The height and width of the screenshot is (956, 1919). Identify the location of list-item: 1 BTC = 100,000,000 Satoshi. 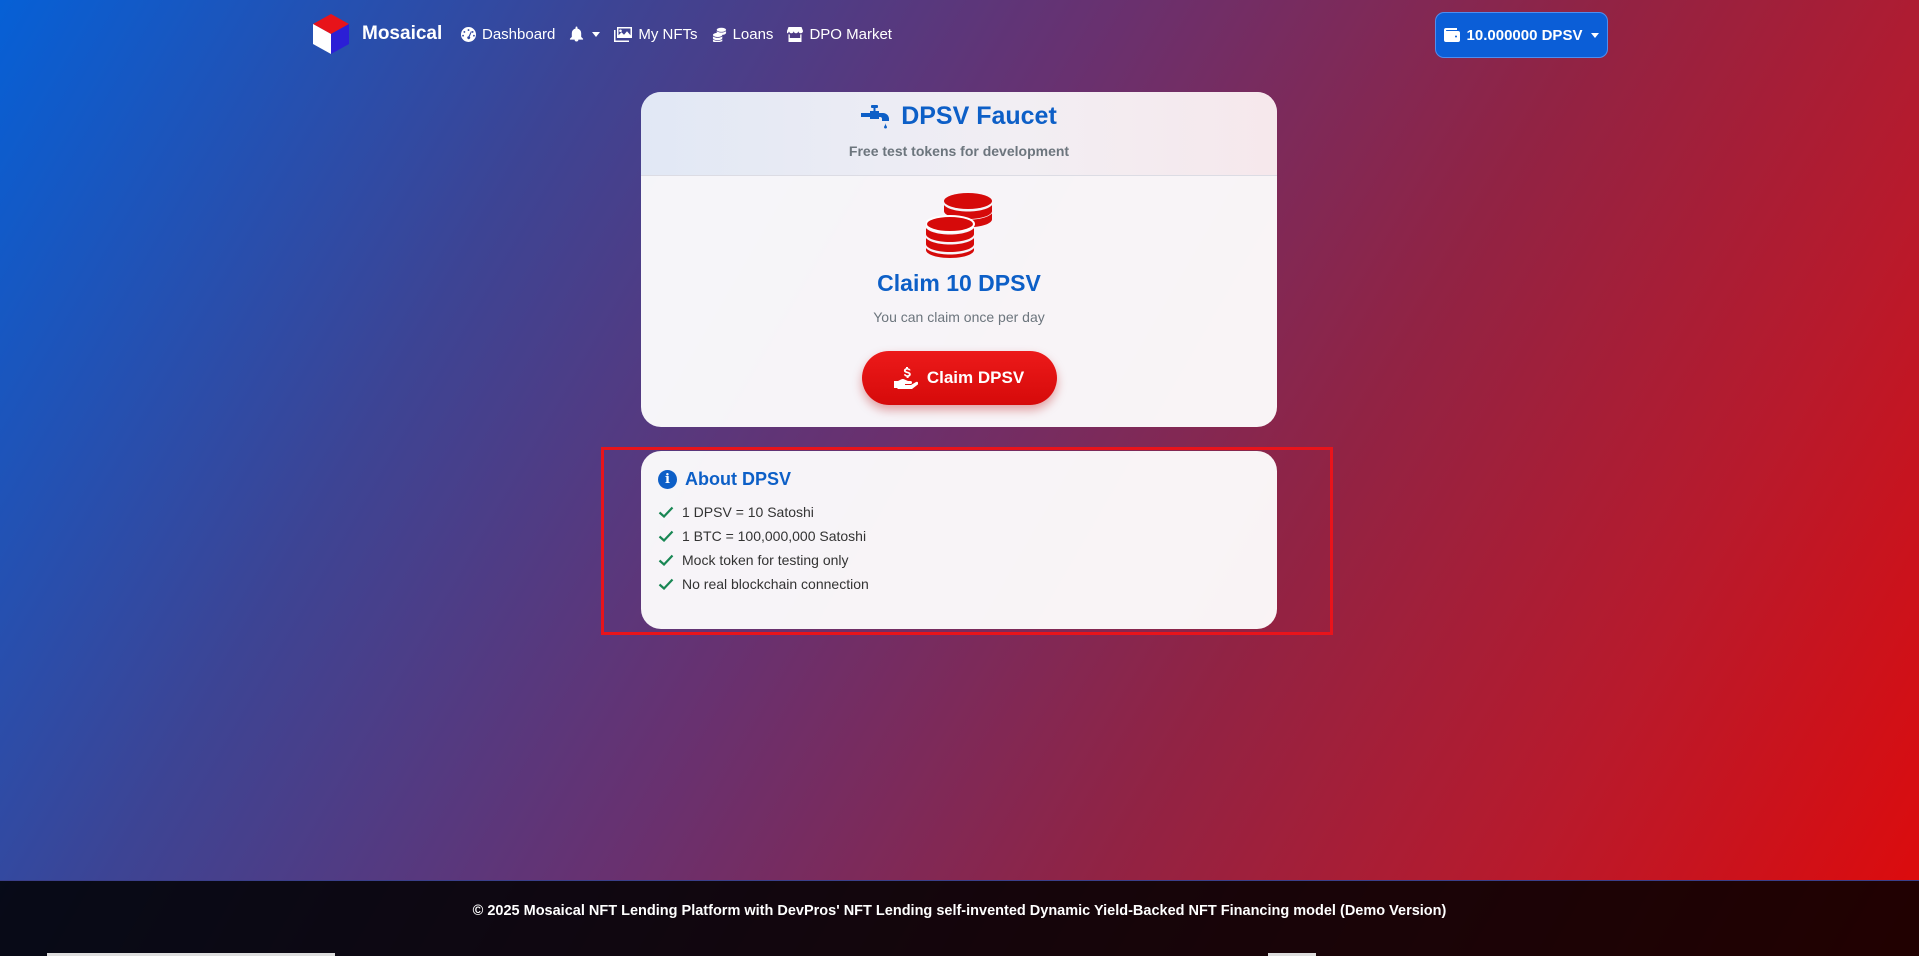
(959, 536).